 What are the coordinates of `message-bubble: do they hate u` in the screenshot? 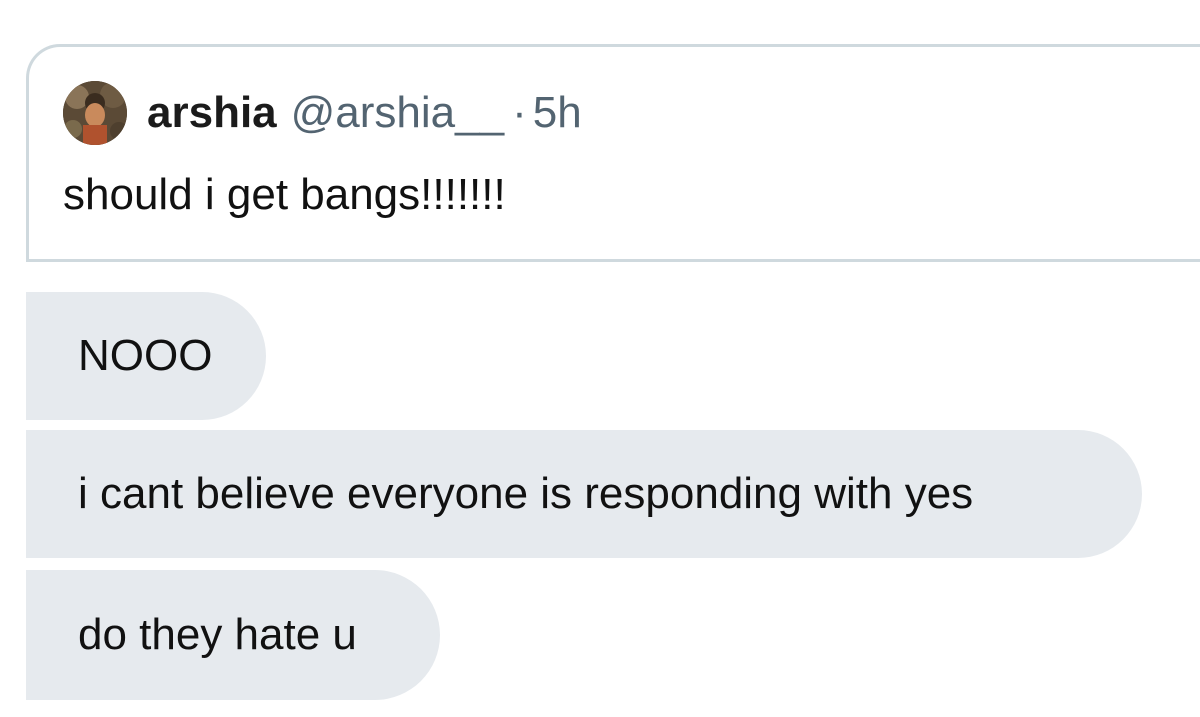 It's located at (233, 635).